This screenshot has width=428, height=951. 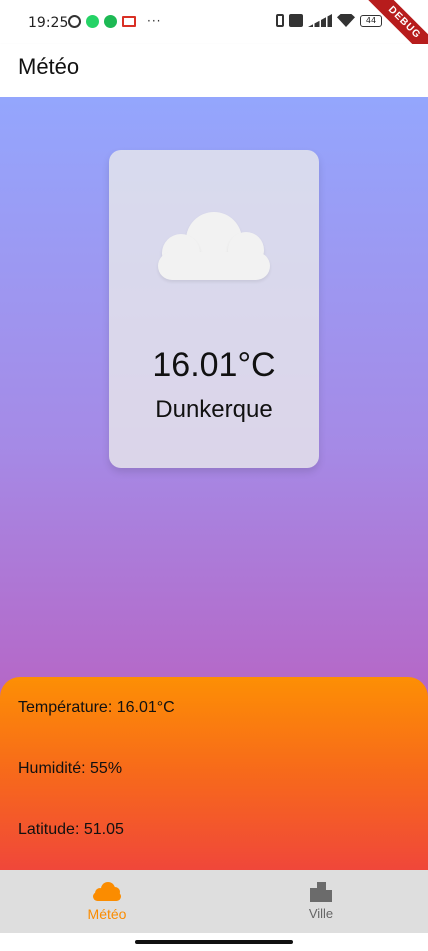 I want to click on status-bar: 19:25 ··· 44, so click(x=214, y=22).